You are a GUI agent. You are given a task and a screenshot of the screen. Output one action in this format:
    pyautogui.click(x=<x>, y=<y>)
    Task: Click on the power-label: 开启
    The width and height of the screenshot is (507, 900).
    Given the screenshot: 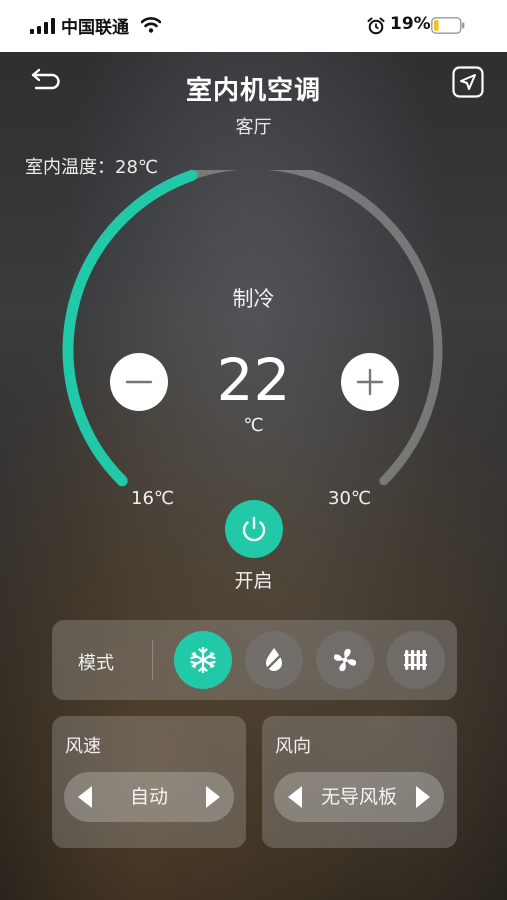 What is the action you would take?
    pyautogui.click(x=253, y=581)
    